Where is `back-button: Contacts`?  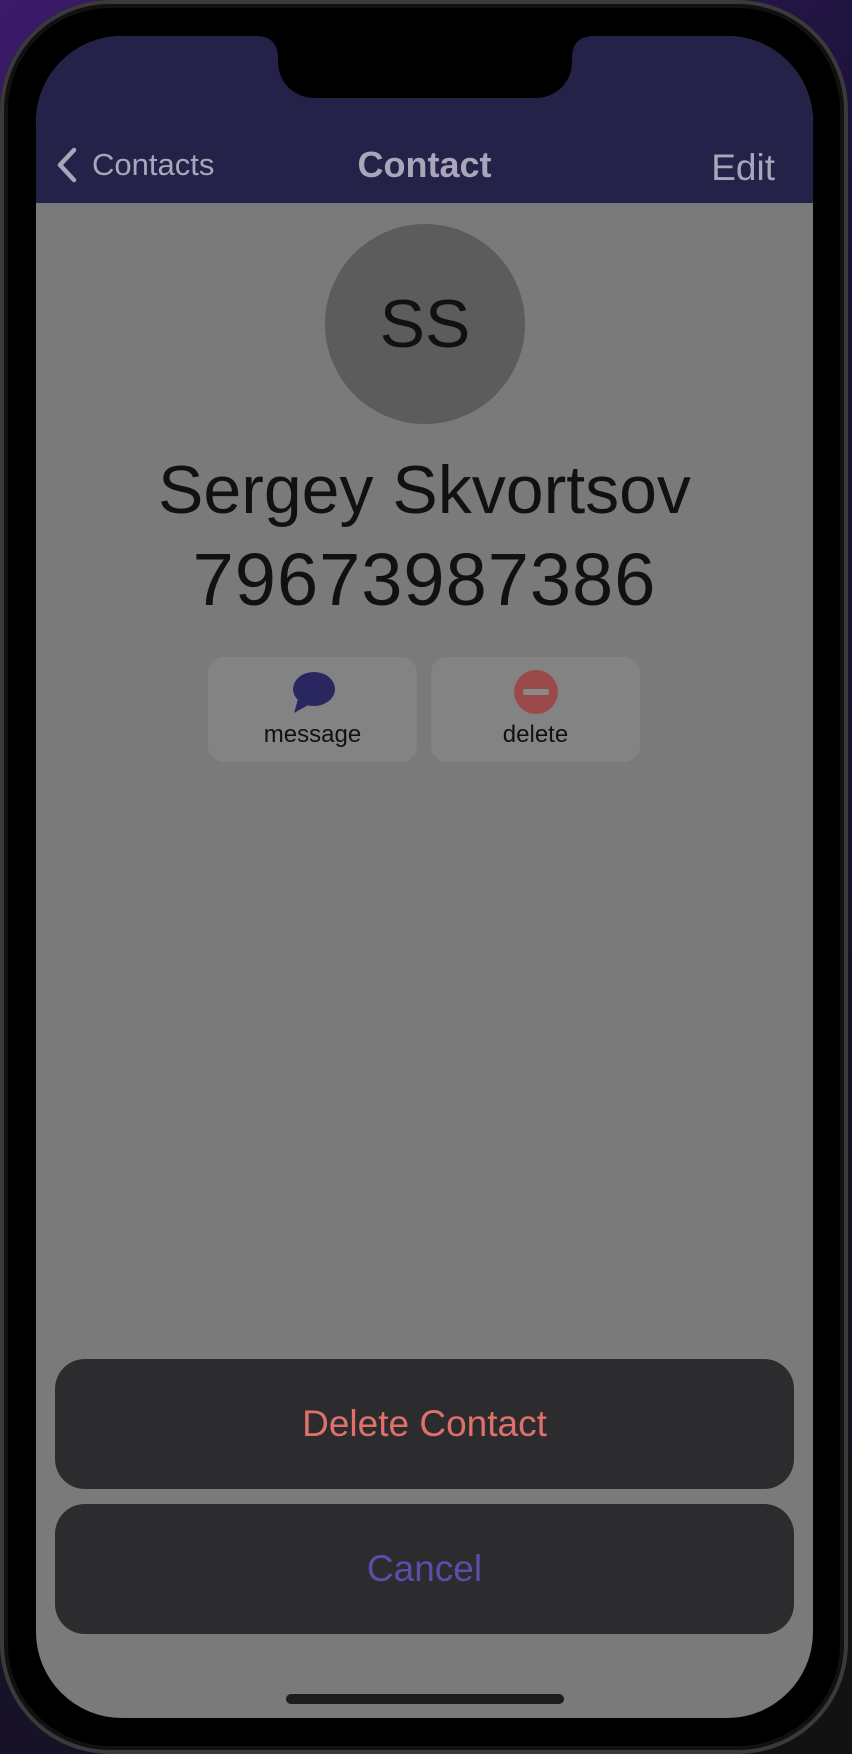
back-button: Contacts is located at coordinates (135, 165).